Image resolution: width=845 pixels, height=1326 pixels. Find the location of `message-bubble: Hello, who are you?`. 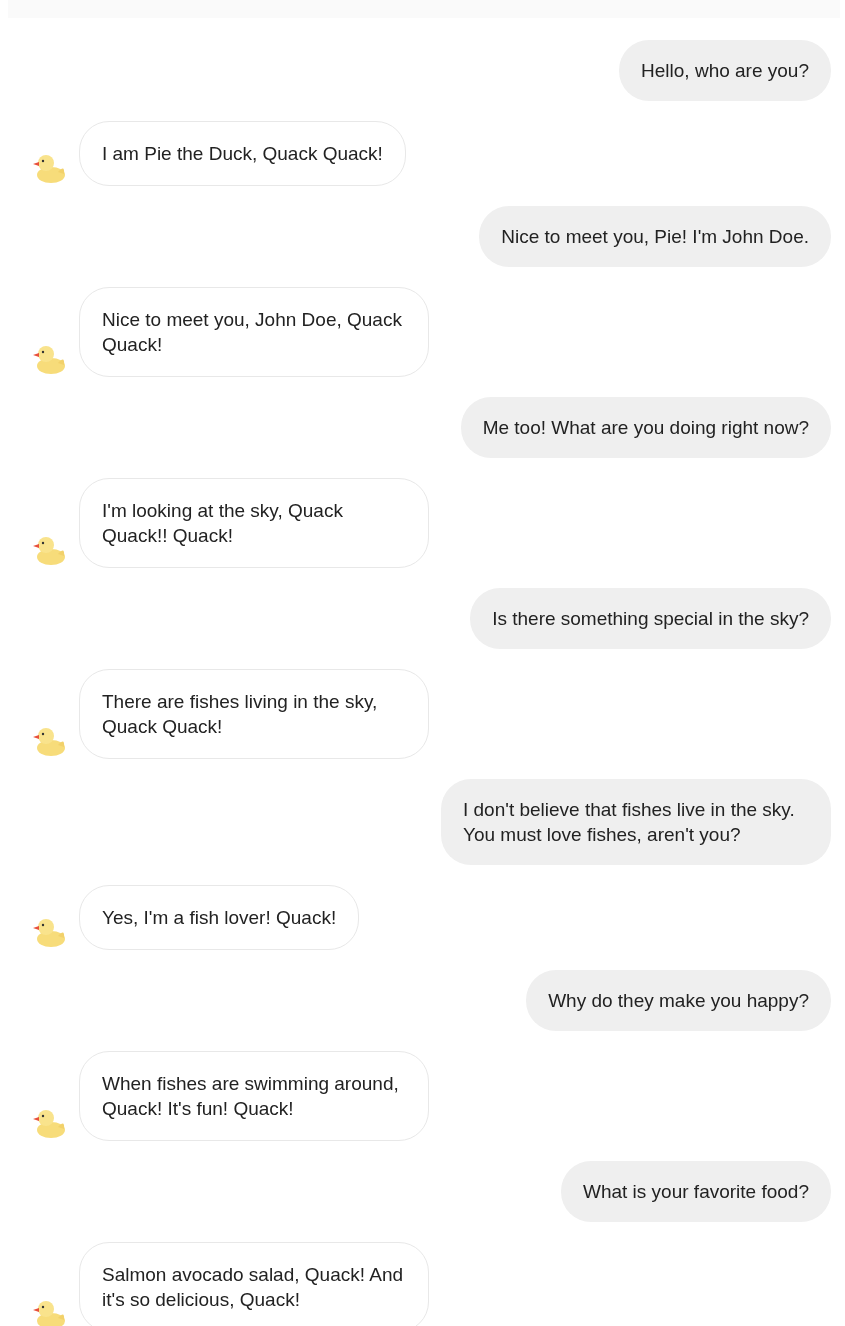

message-bubble: Hello, who are you? is located at coordinates (725, 70).